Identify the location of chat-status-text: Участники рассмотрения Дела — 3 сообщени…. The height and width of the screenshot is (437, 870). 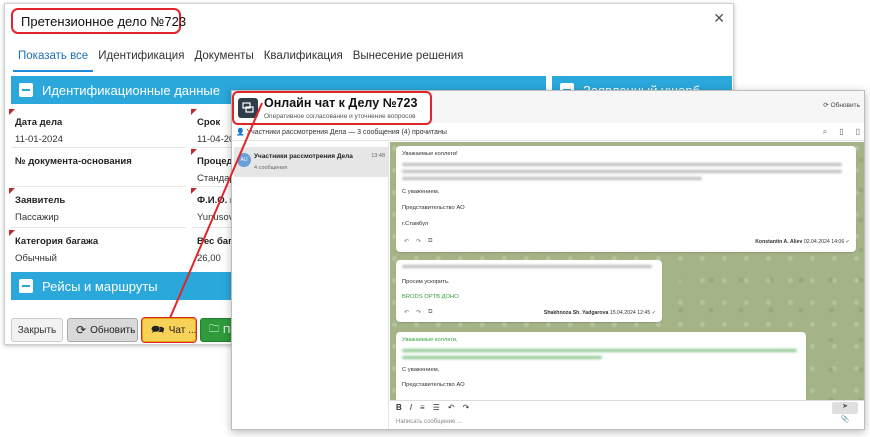
(346, 132).